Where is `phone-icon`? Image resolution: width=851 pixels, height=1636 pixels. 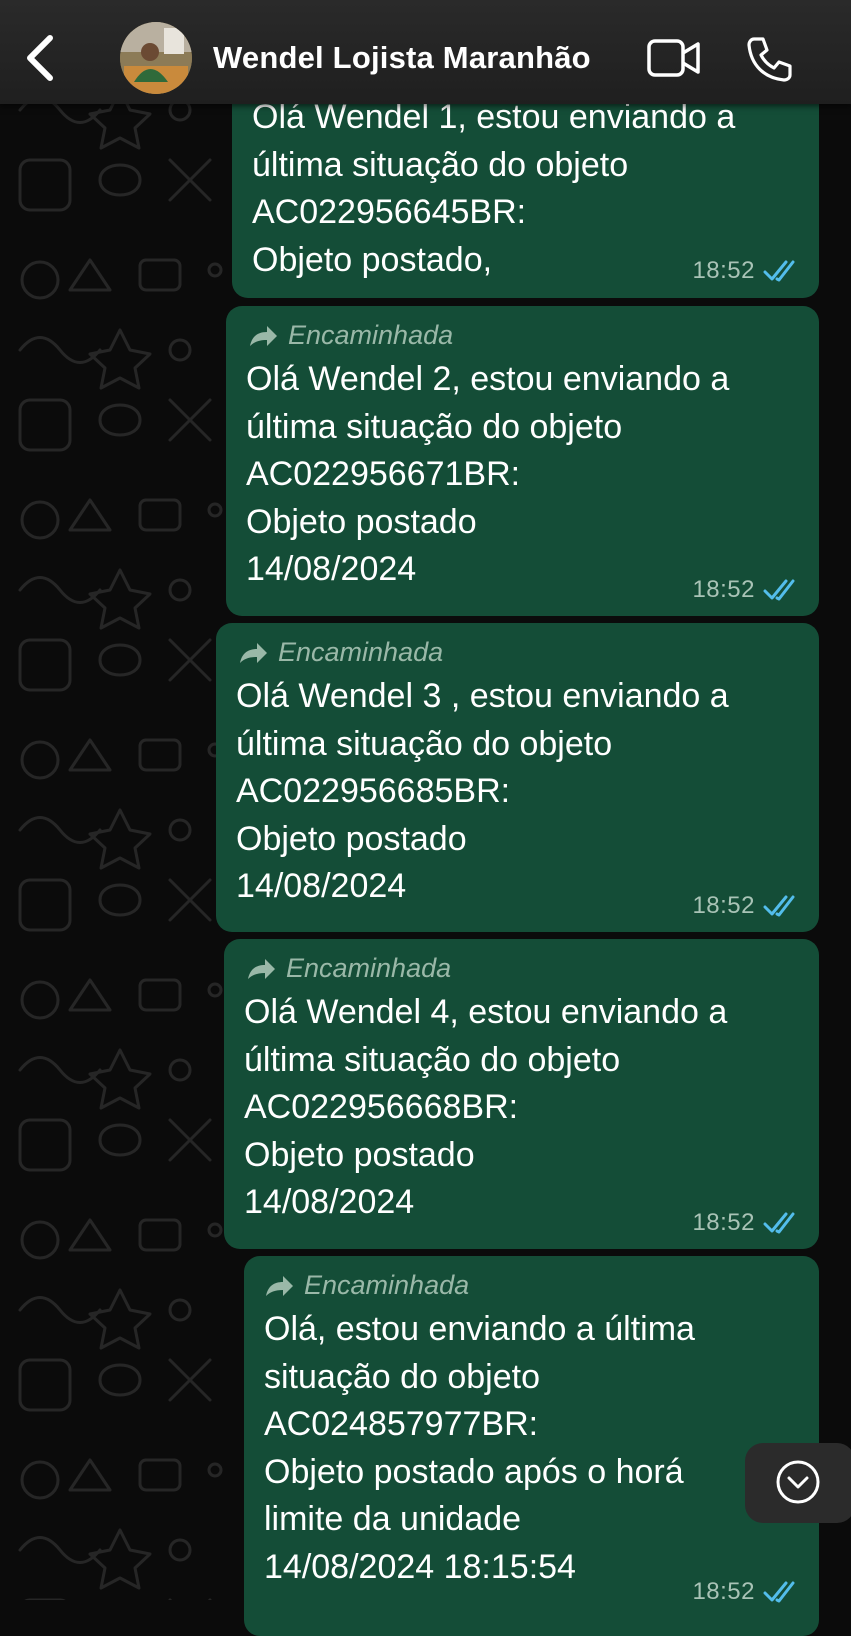
phone-icon is located at coordinates (769, 59).